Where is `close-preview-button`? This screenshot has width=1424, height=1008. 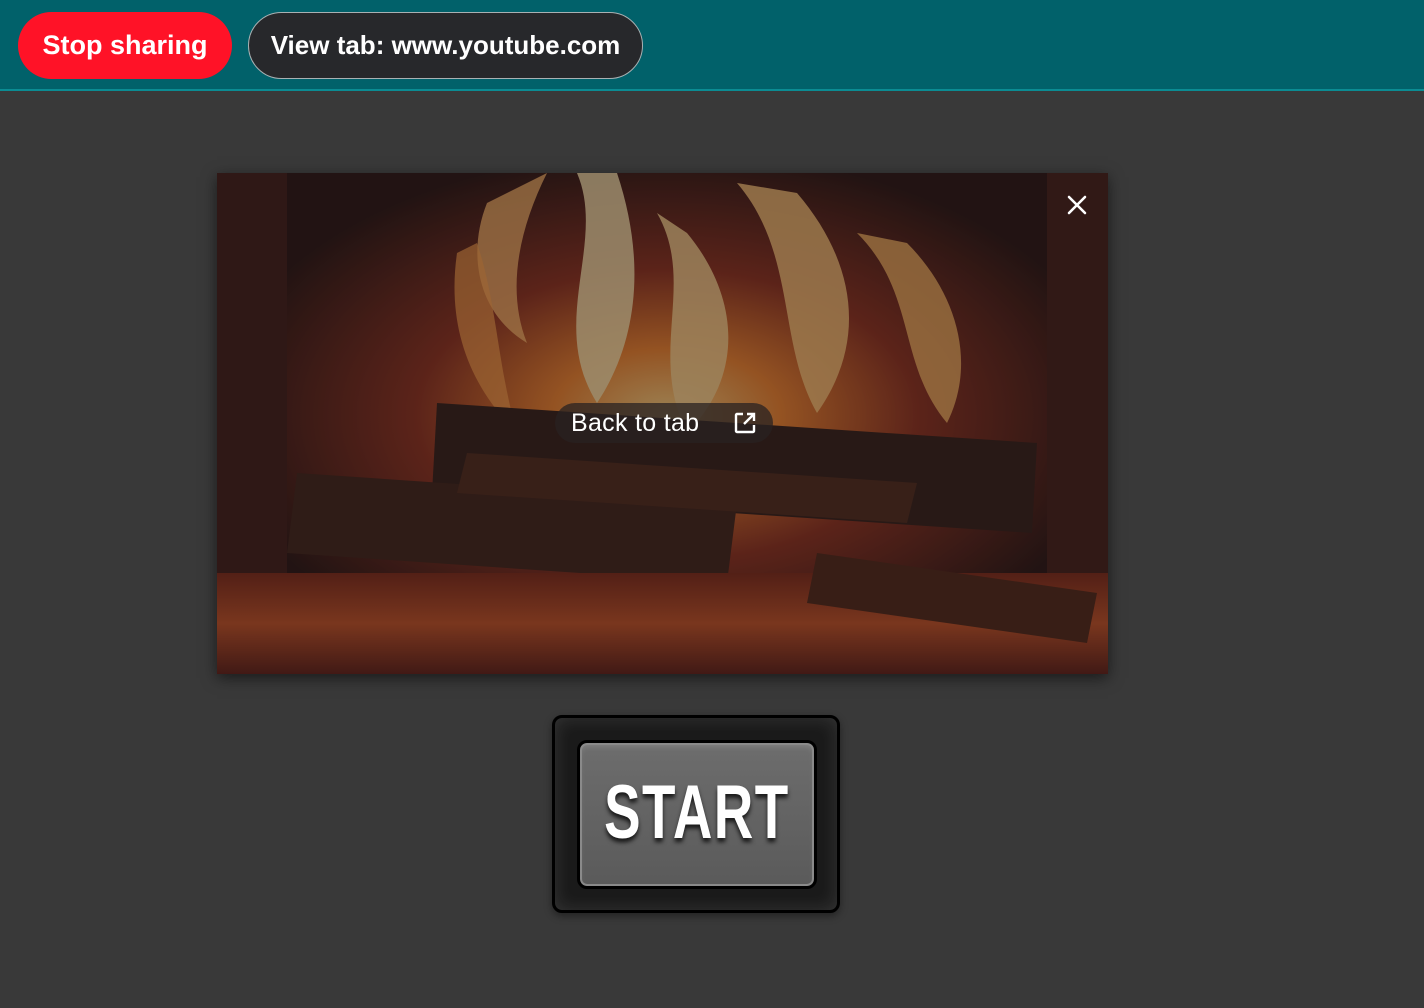
close-preview-button is located at coordinates (1077, 205).